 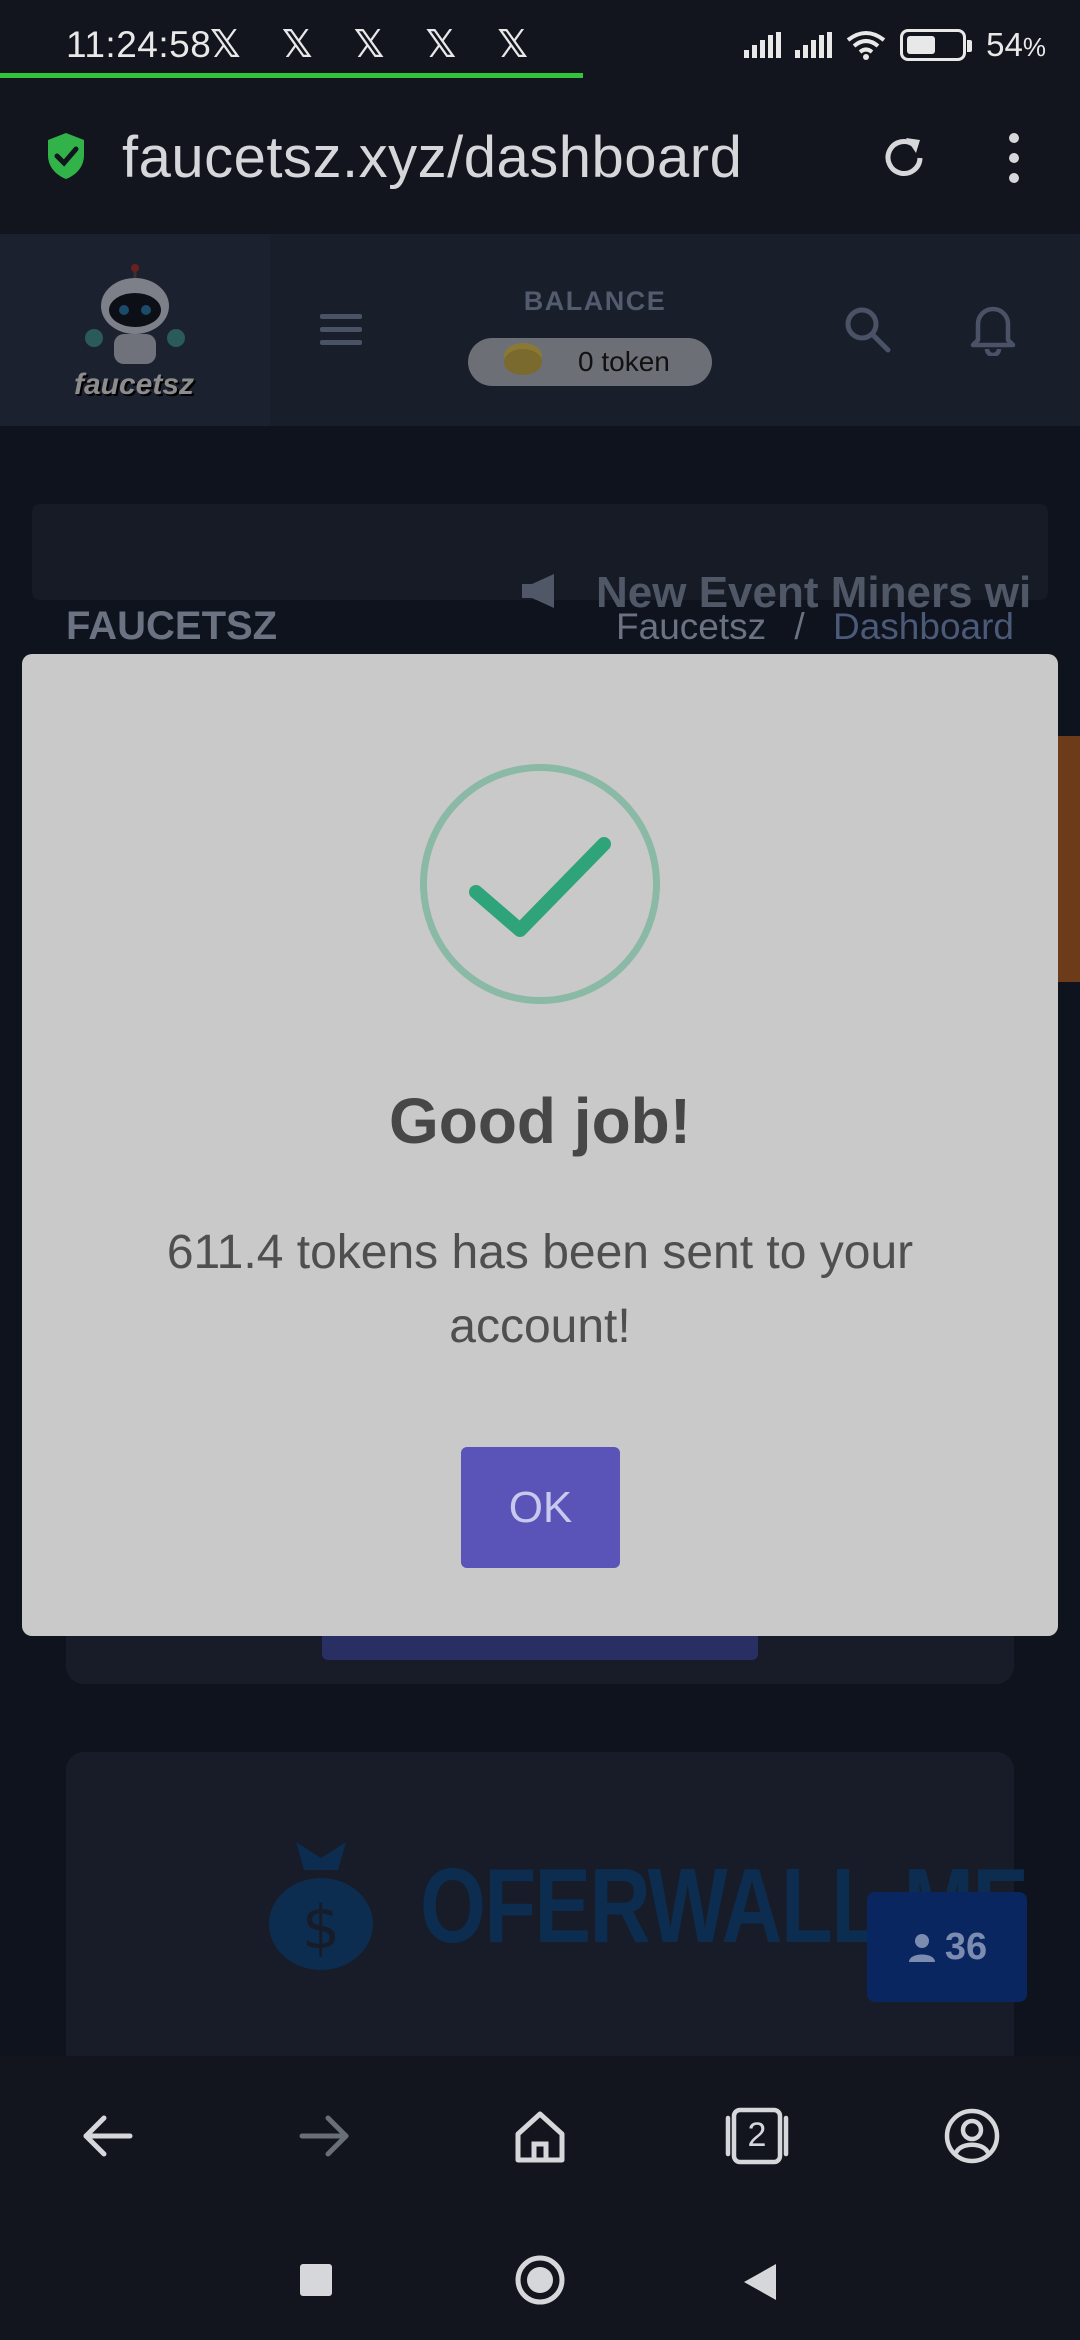 What do you see at coordinates (760, 2282) in the screenshot?
I see `back-triangle-icon` at bounding box center [760, 2282].